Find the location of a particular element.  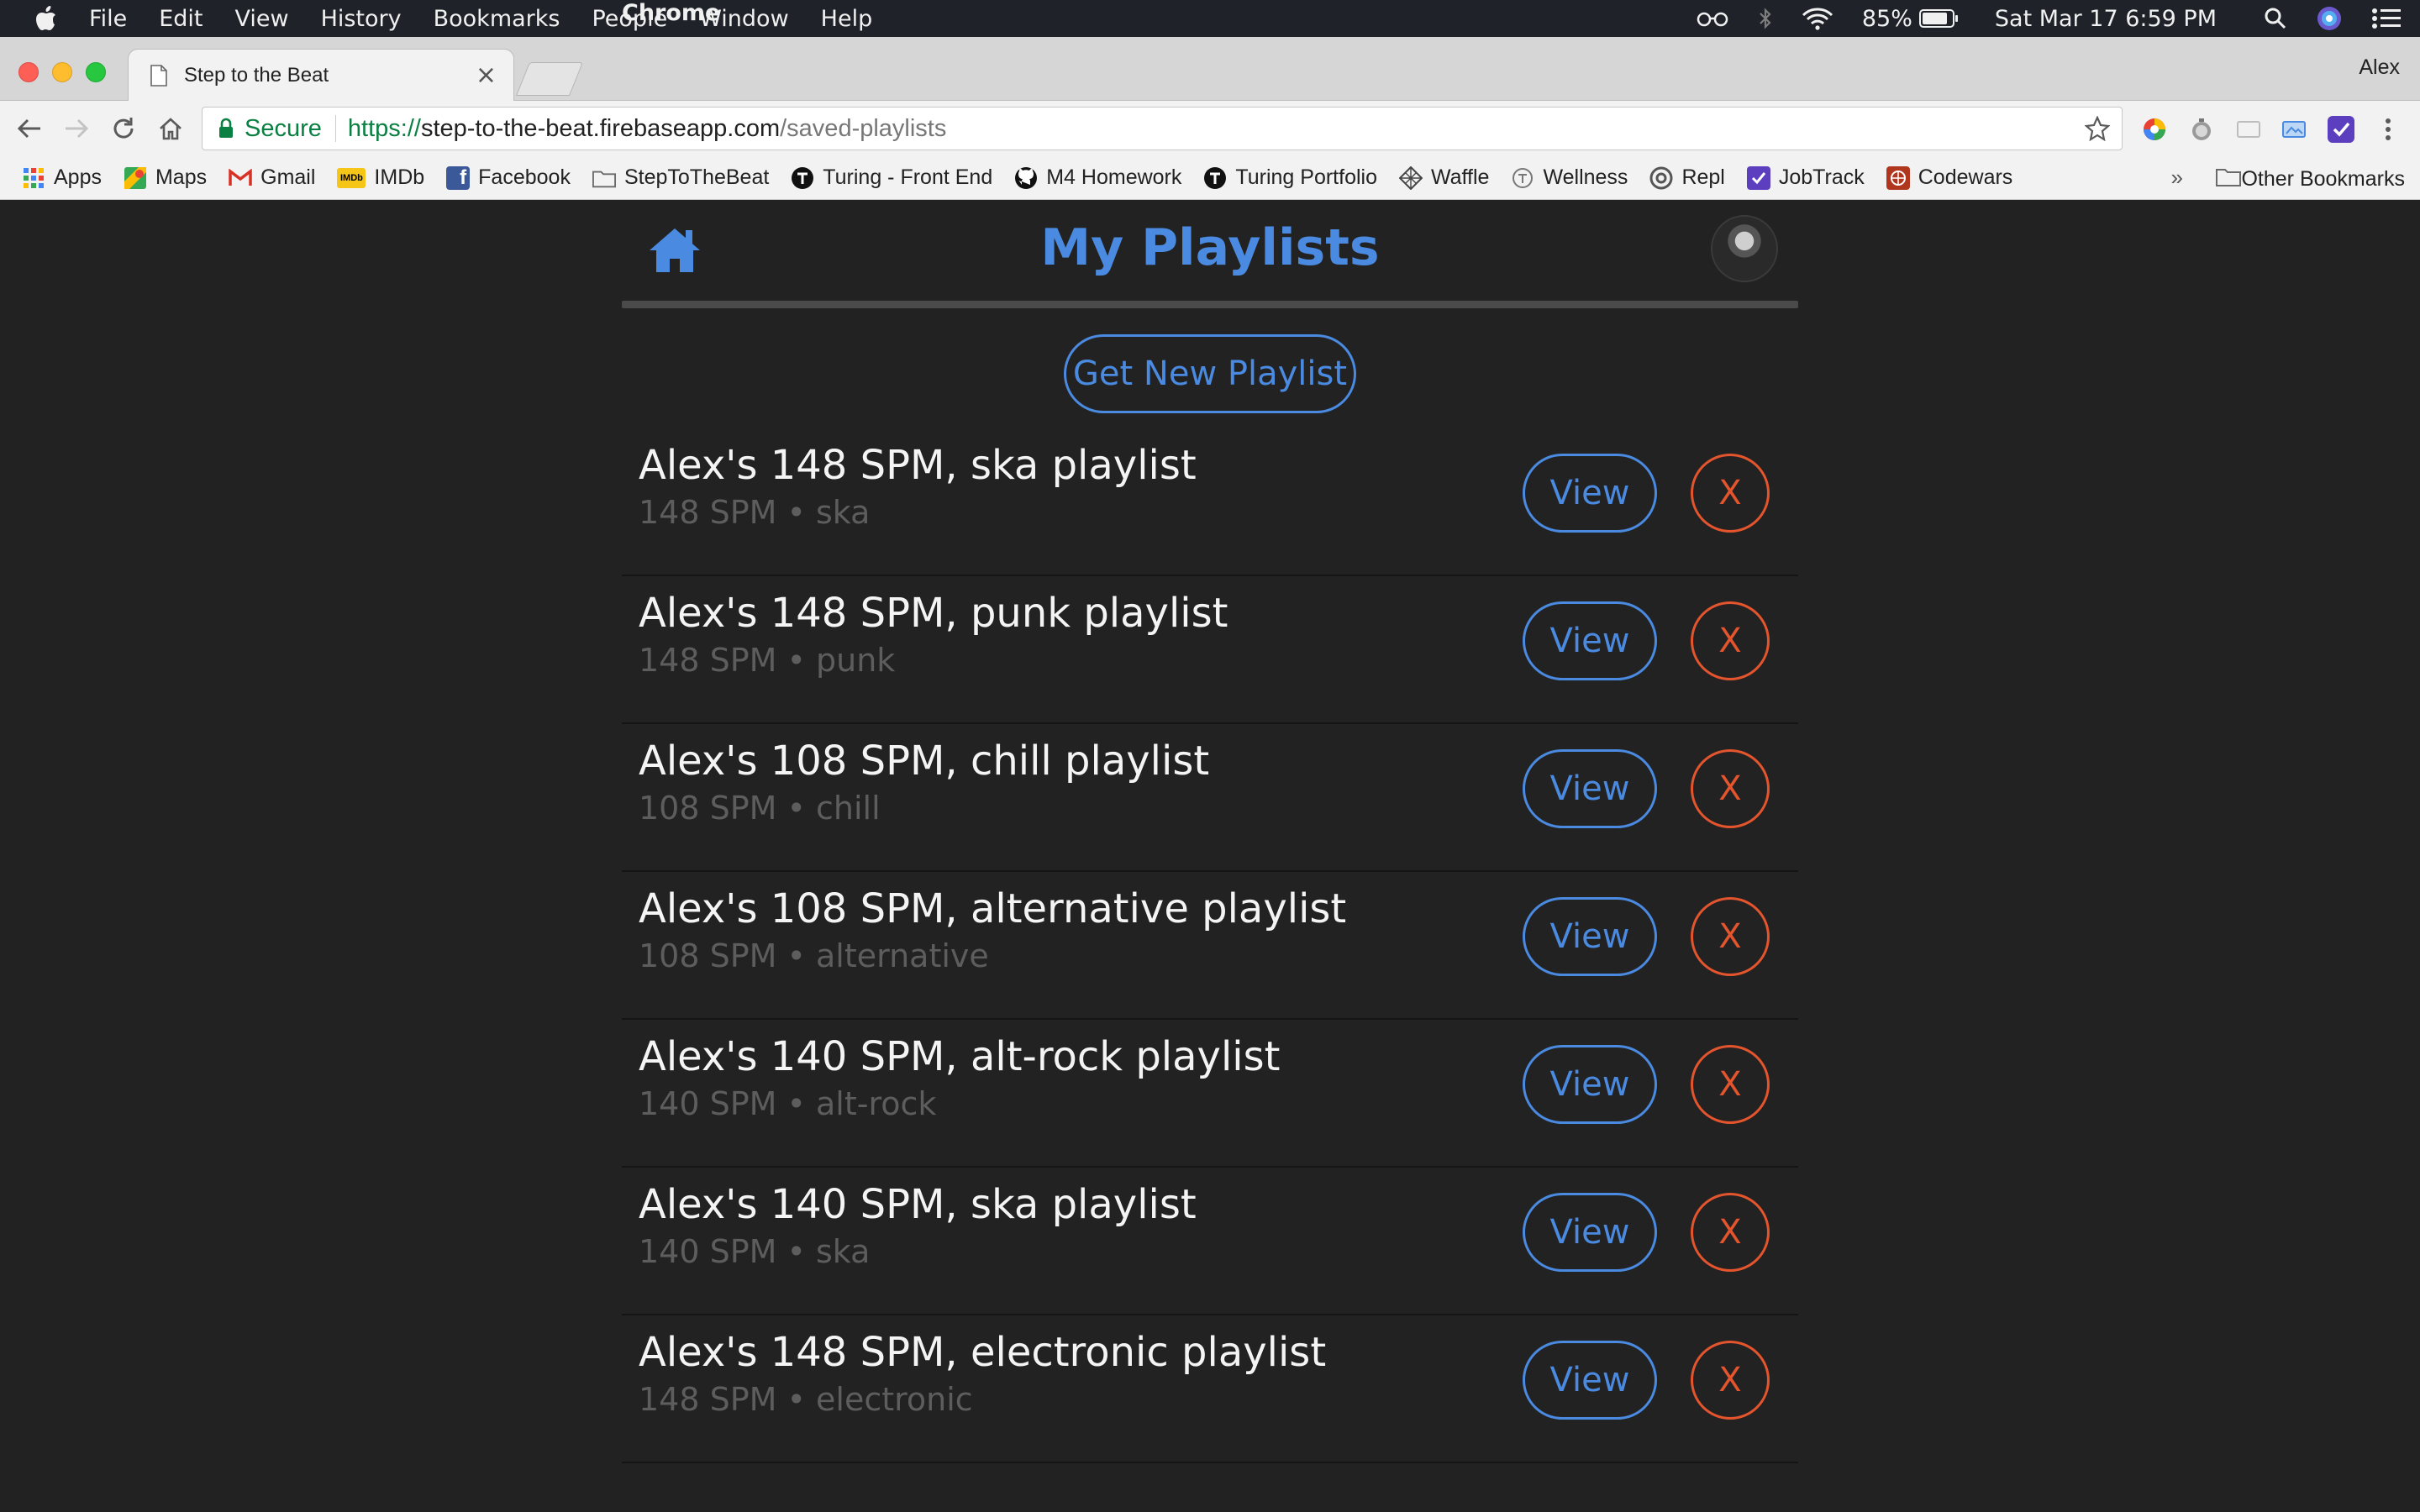

battery-percent-label: 85% is located at coordinates (1886, 18).